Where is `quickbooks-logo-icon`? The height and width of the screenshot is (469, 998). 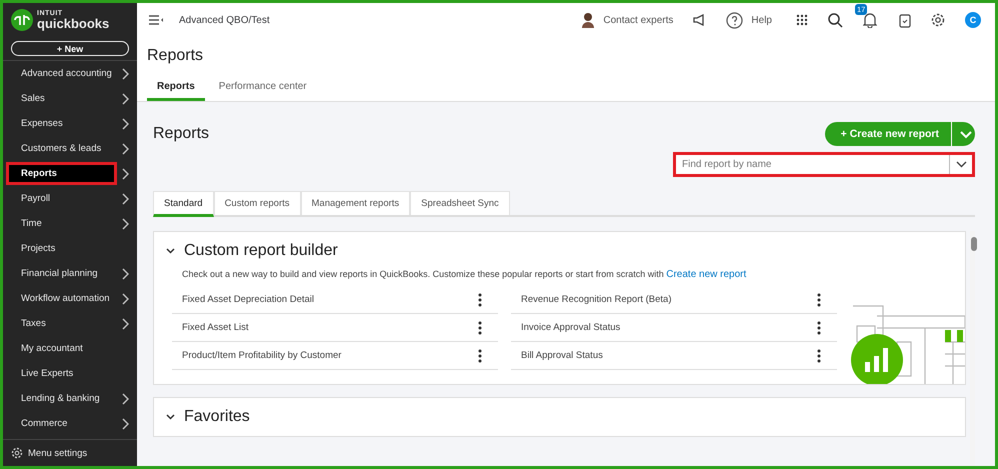
quickbooks-logo-icon is located at coordinates (22, 20).